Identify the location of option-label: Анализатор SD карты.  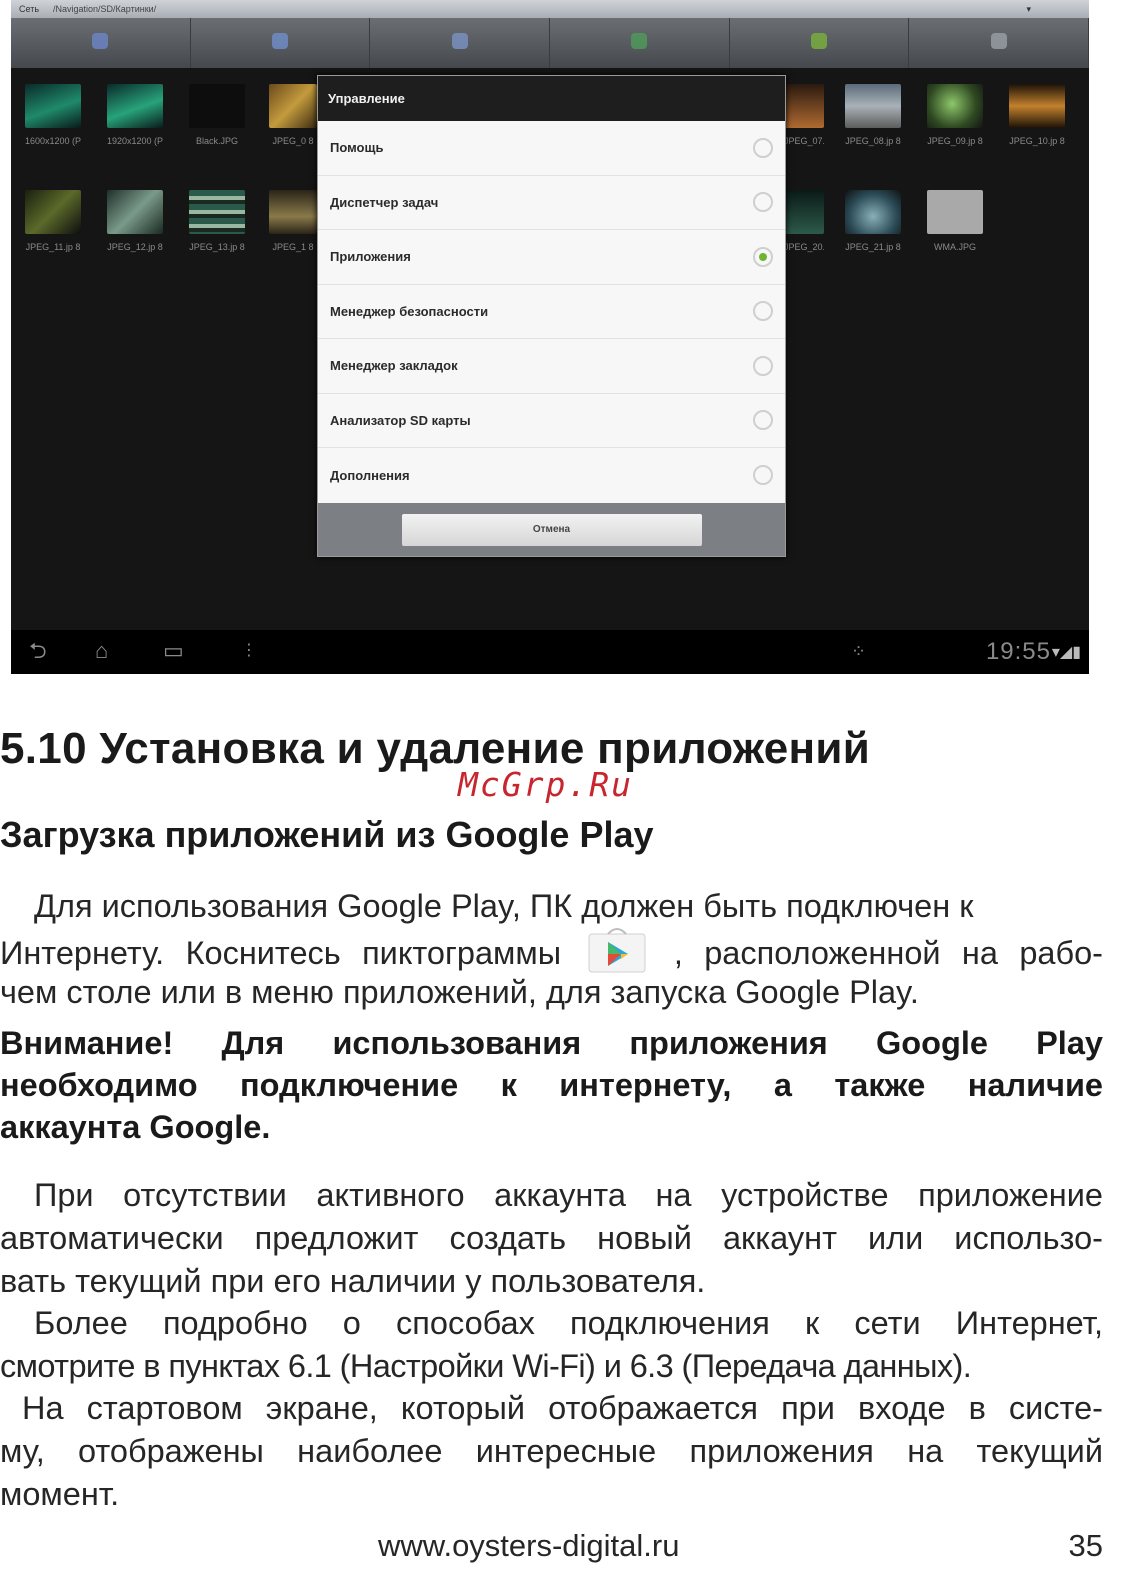
(400, 420).